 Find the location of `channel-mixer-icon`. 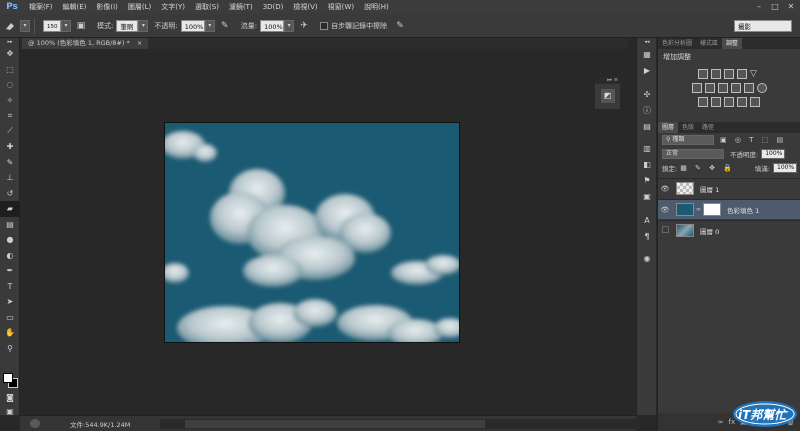

channel-mixer-icon is located at coordinates (761, 88).